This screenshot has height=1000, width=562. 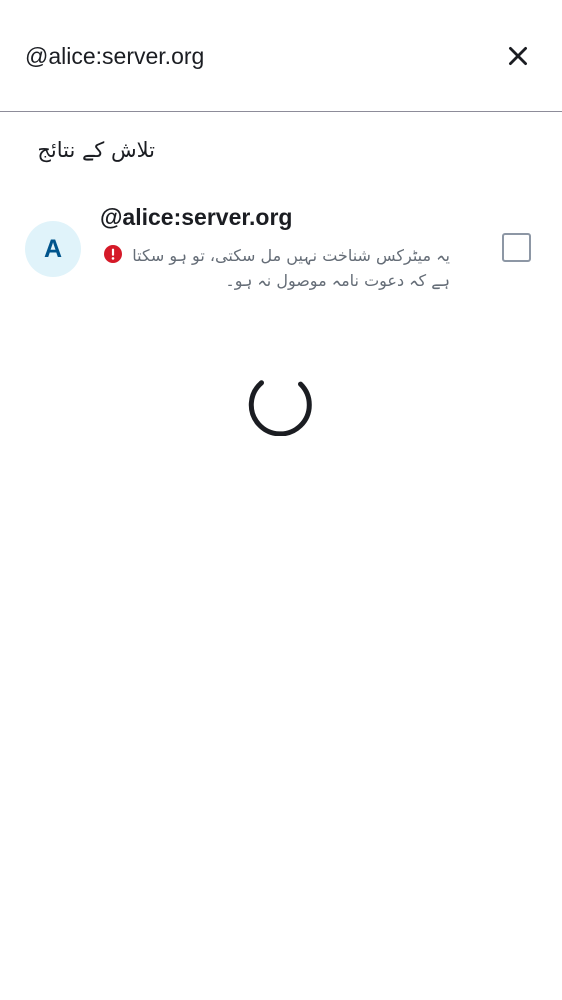 I want to click on search-input, so click(x=245, y=56).